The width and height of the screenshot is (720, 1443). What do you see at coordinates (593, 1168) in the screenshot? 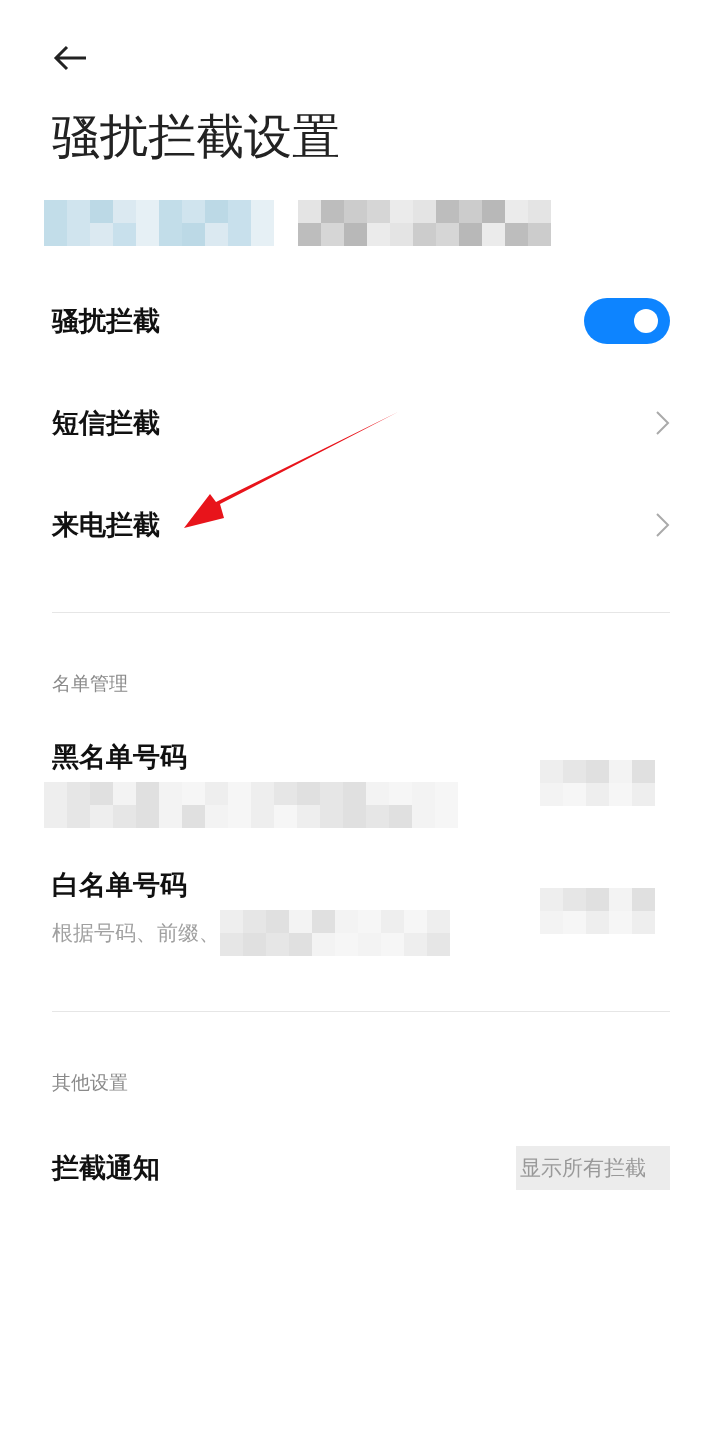
I see `setting-value: 显示所有拦截` at bounding box center [593, 1168].